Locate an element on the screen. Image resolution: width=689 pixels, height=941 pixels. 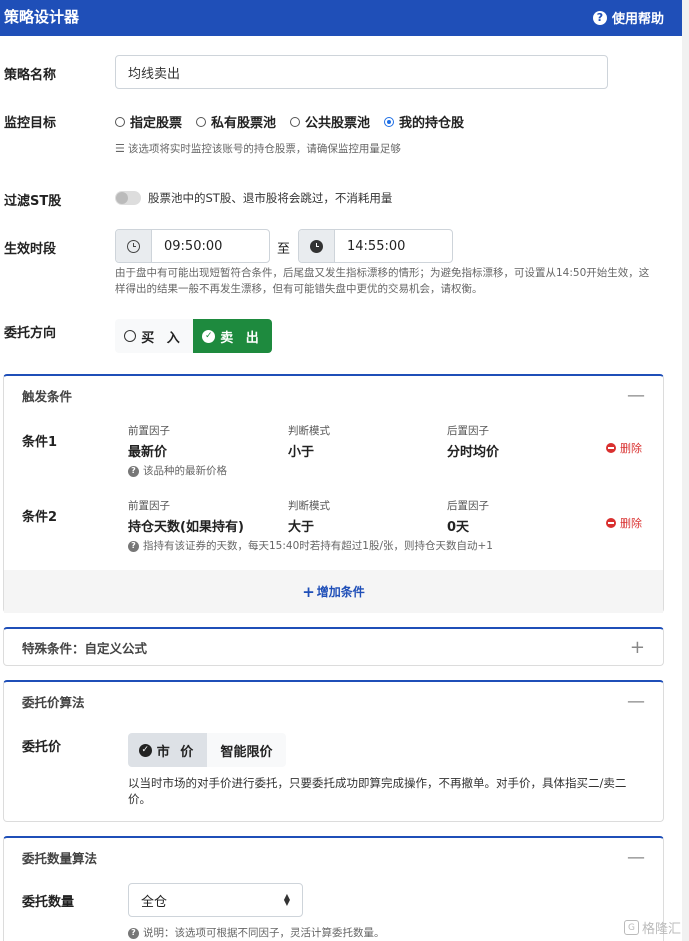
target-option-specified-stock: 指定股票 is located at coordinates (148, 121).